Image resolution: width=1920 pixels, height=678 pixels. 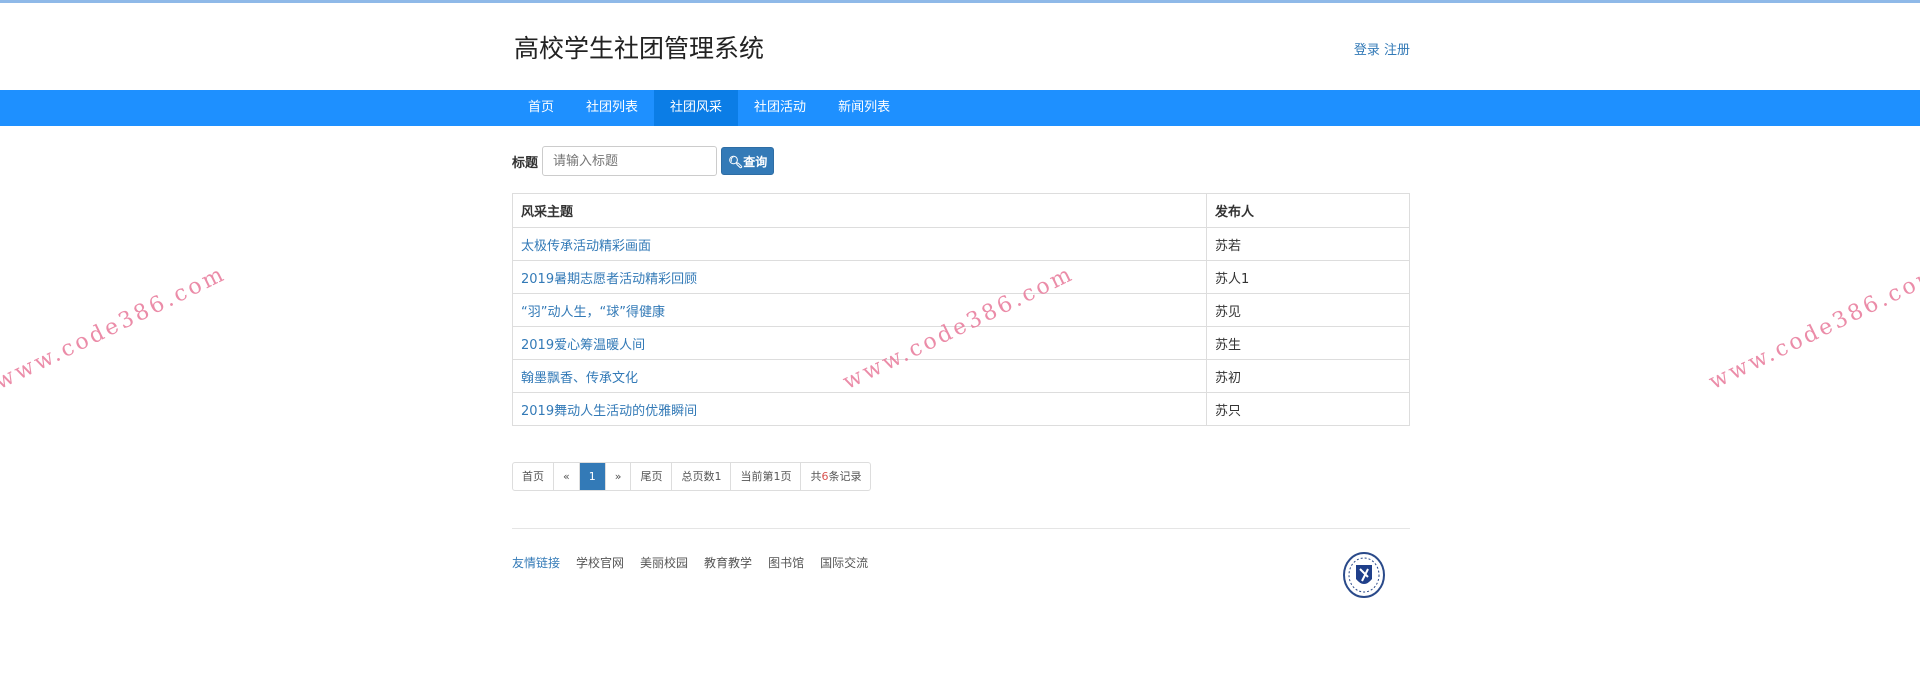 What do you see at coordinates (533, 476) in the screenshot?
I see `pager-first: 首页` at bounding box center [533, 476].